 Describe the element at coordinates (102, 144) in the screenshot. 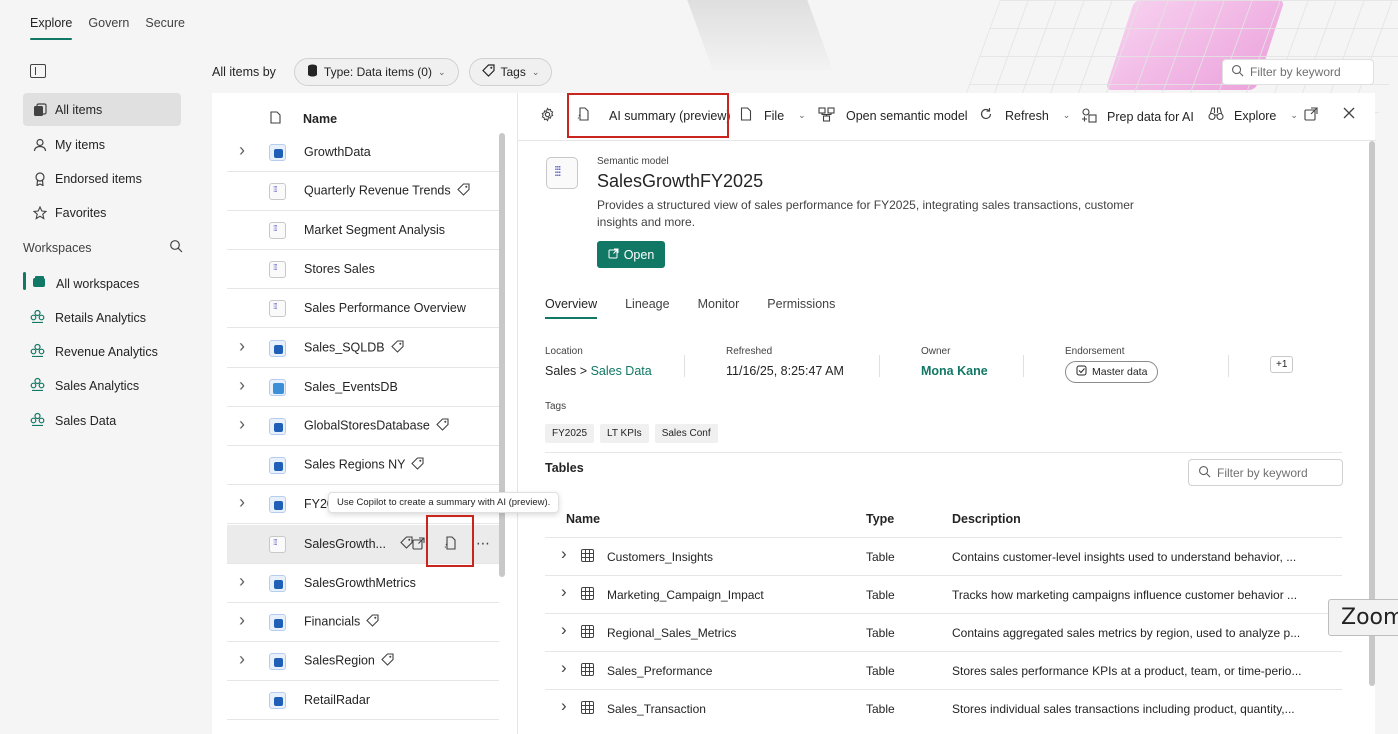

I see `nav-my-items: My items` at that location.